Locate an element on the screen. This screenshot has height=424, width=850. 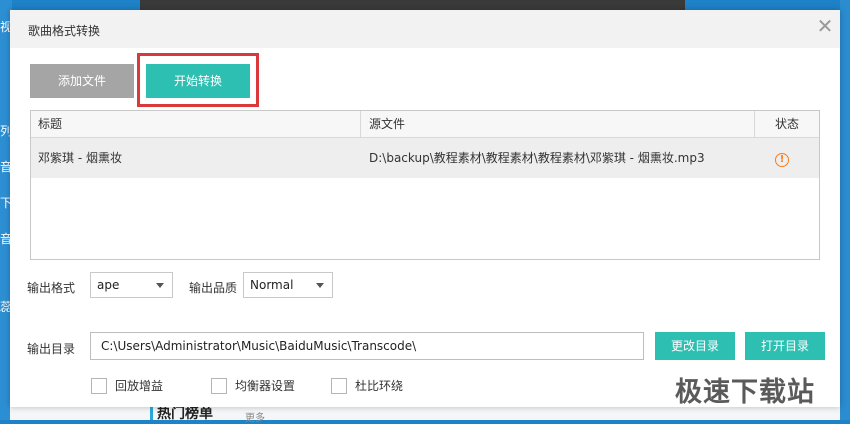
row-status-cell: ! is located at coordinates (787, 158).